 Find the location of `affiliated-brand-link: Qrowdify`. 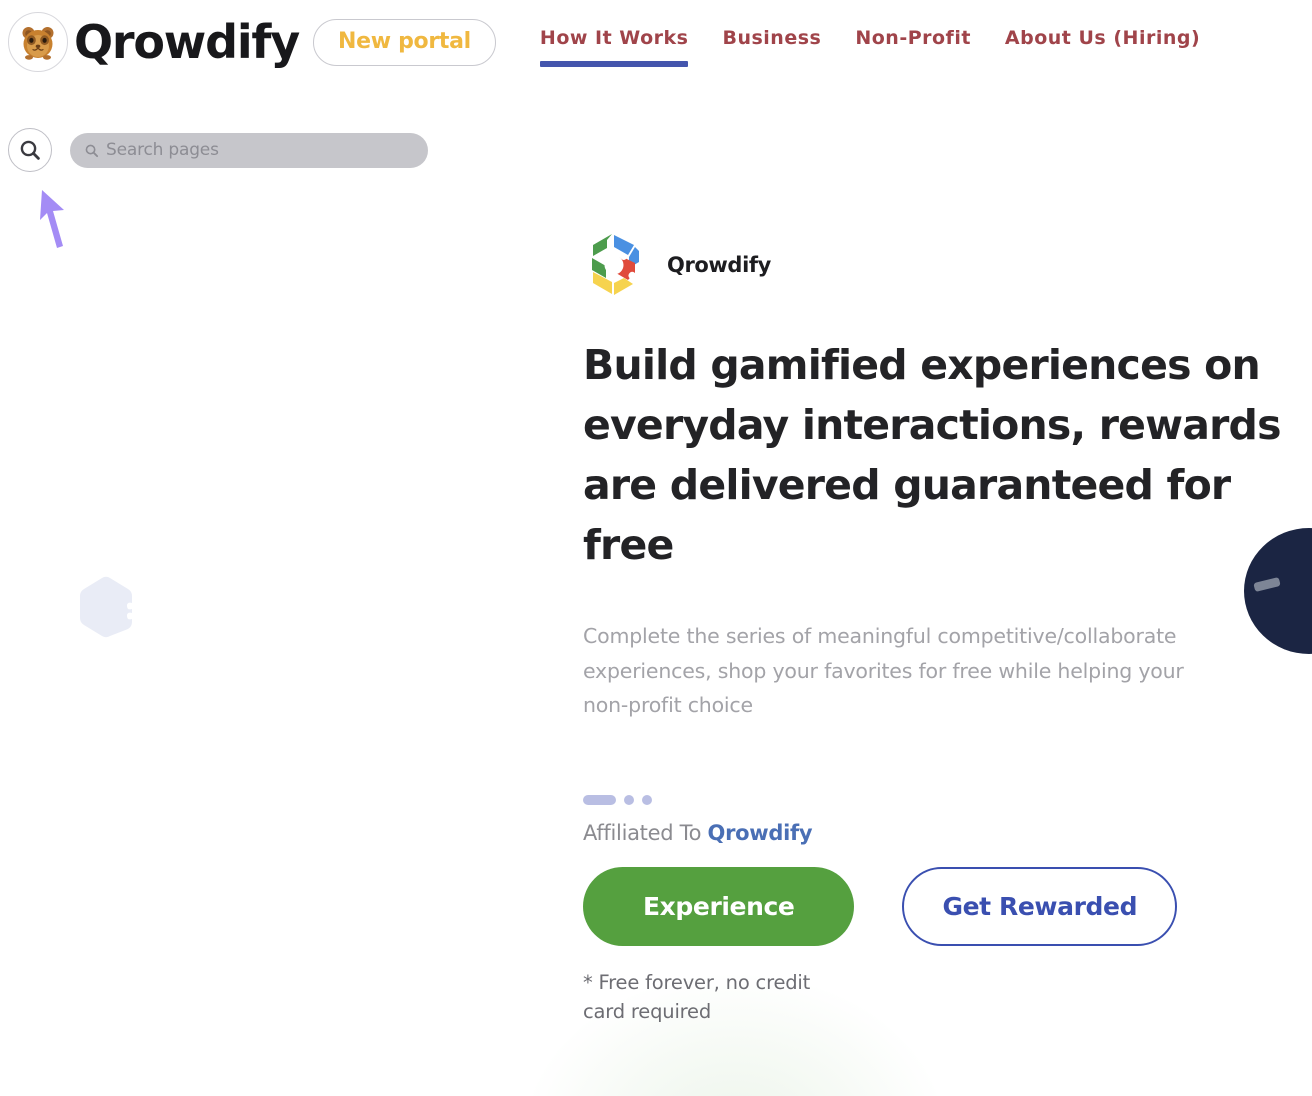

affiliated-brand-link: Qrowdify is located at coordinates (760, 833).